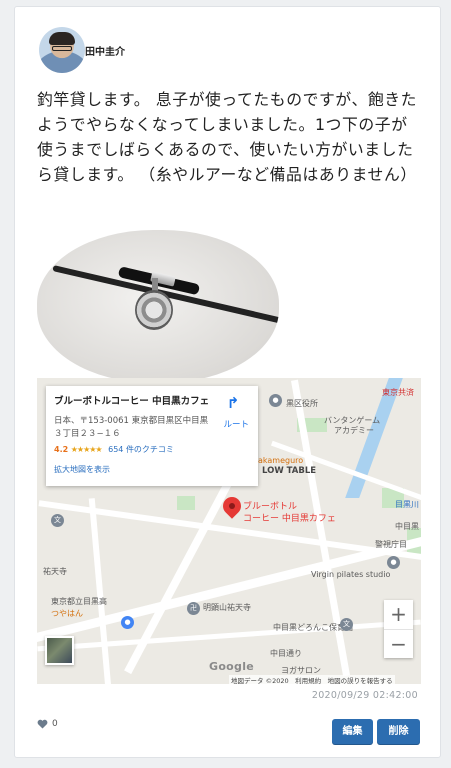  Describe the element at coordinates (286, 653) in the screenshot. I see `map-label-nakameguro-st: 中目通り` at that location.